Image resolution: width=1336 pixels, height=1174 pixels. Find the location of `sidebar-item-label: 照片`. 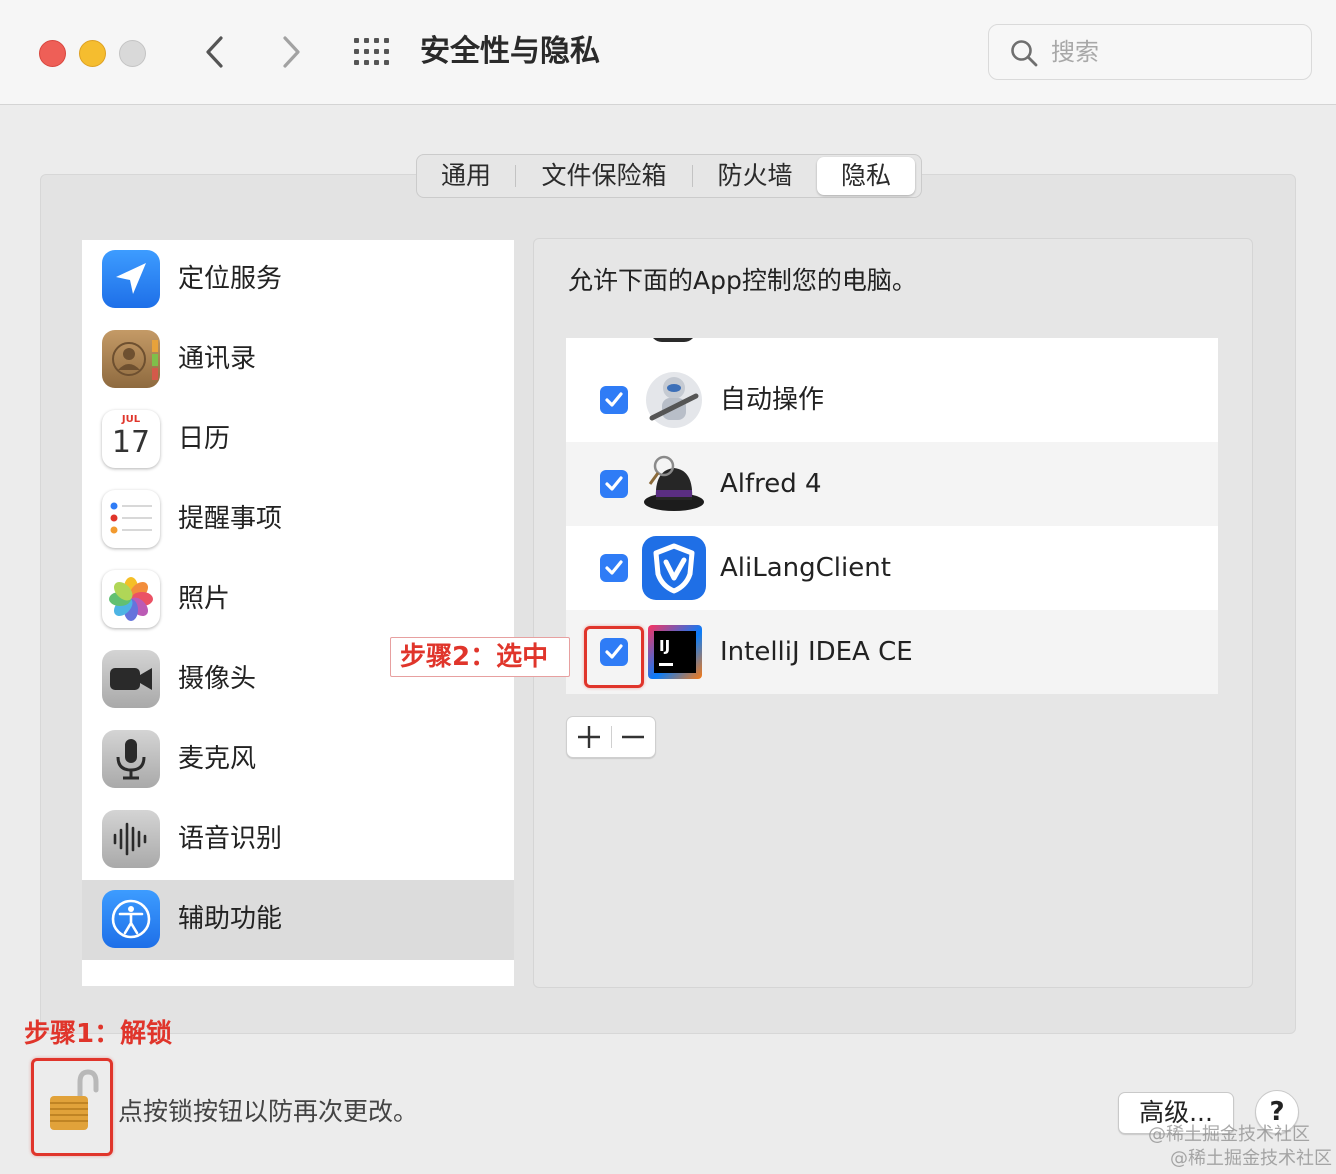

sidebar-item-label: 照片 is located at coordinates (204, 599).